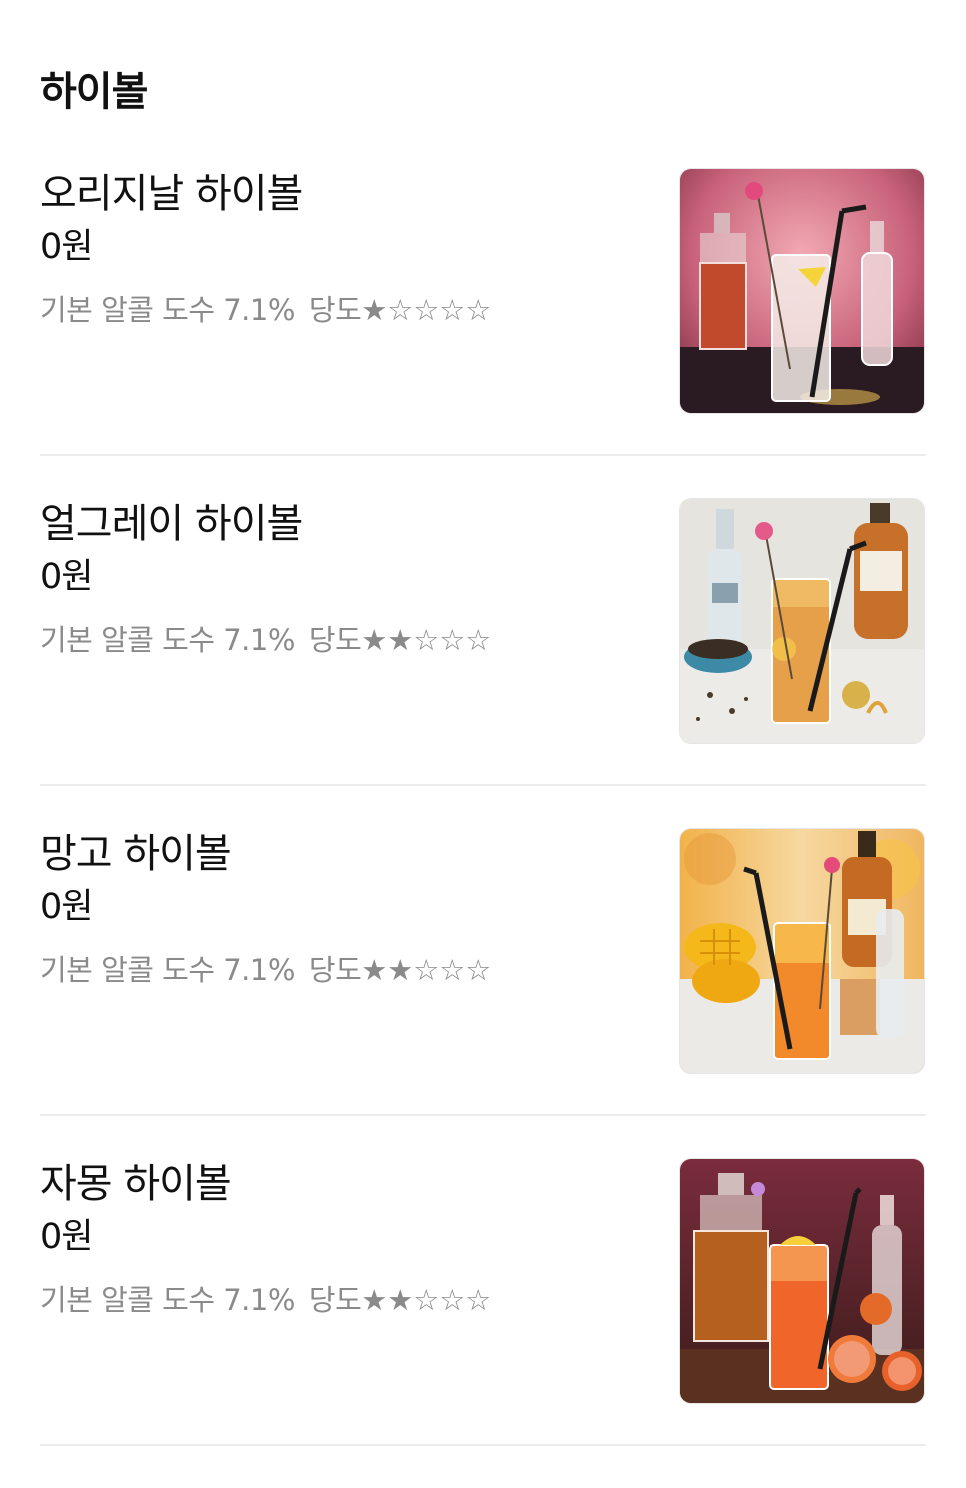 The width and height of the screenshot is (966, 1488). Describe the element at coordinates (94, 92) in the screenshot. I see `section-title: 하이볼` at that location.